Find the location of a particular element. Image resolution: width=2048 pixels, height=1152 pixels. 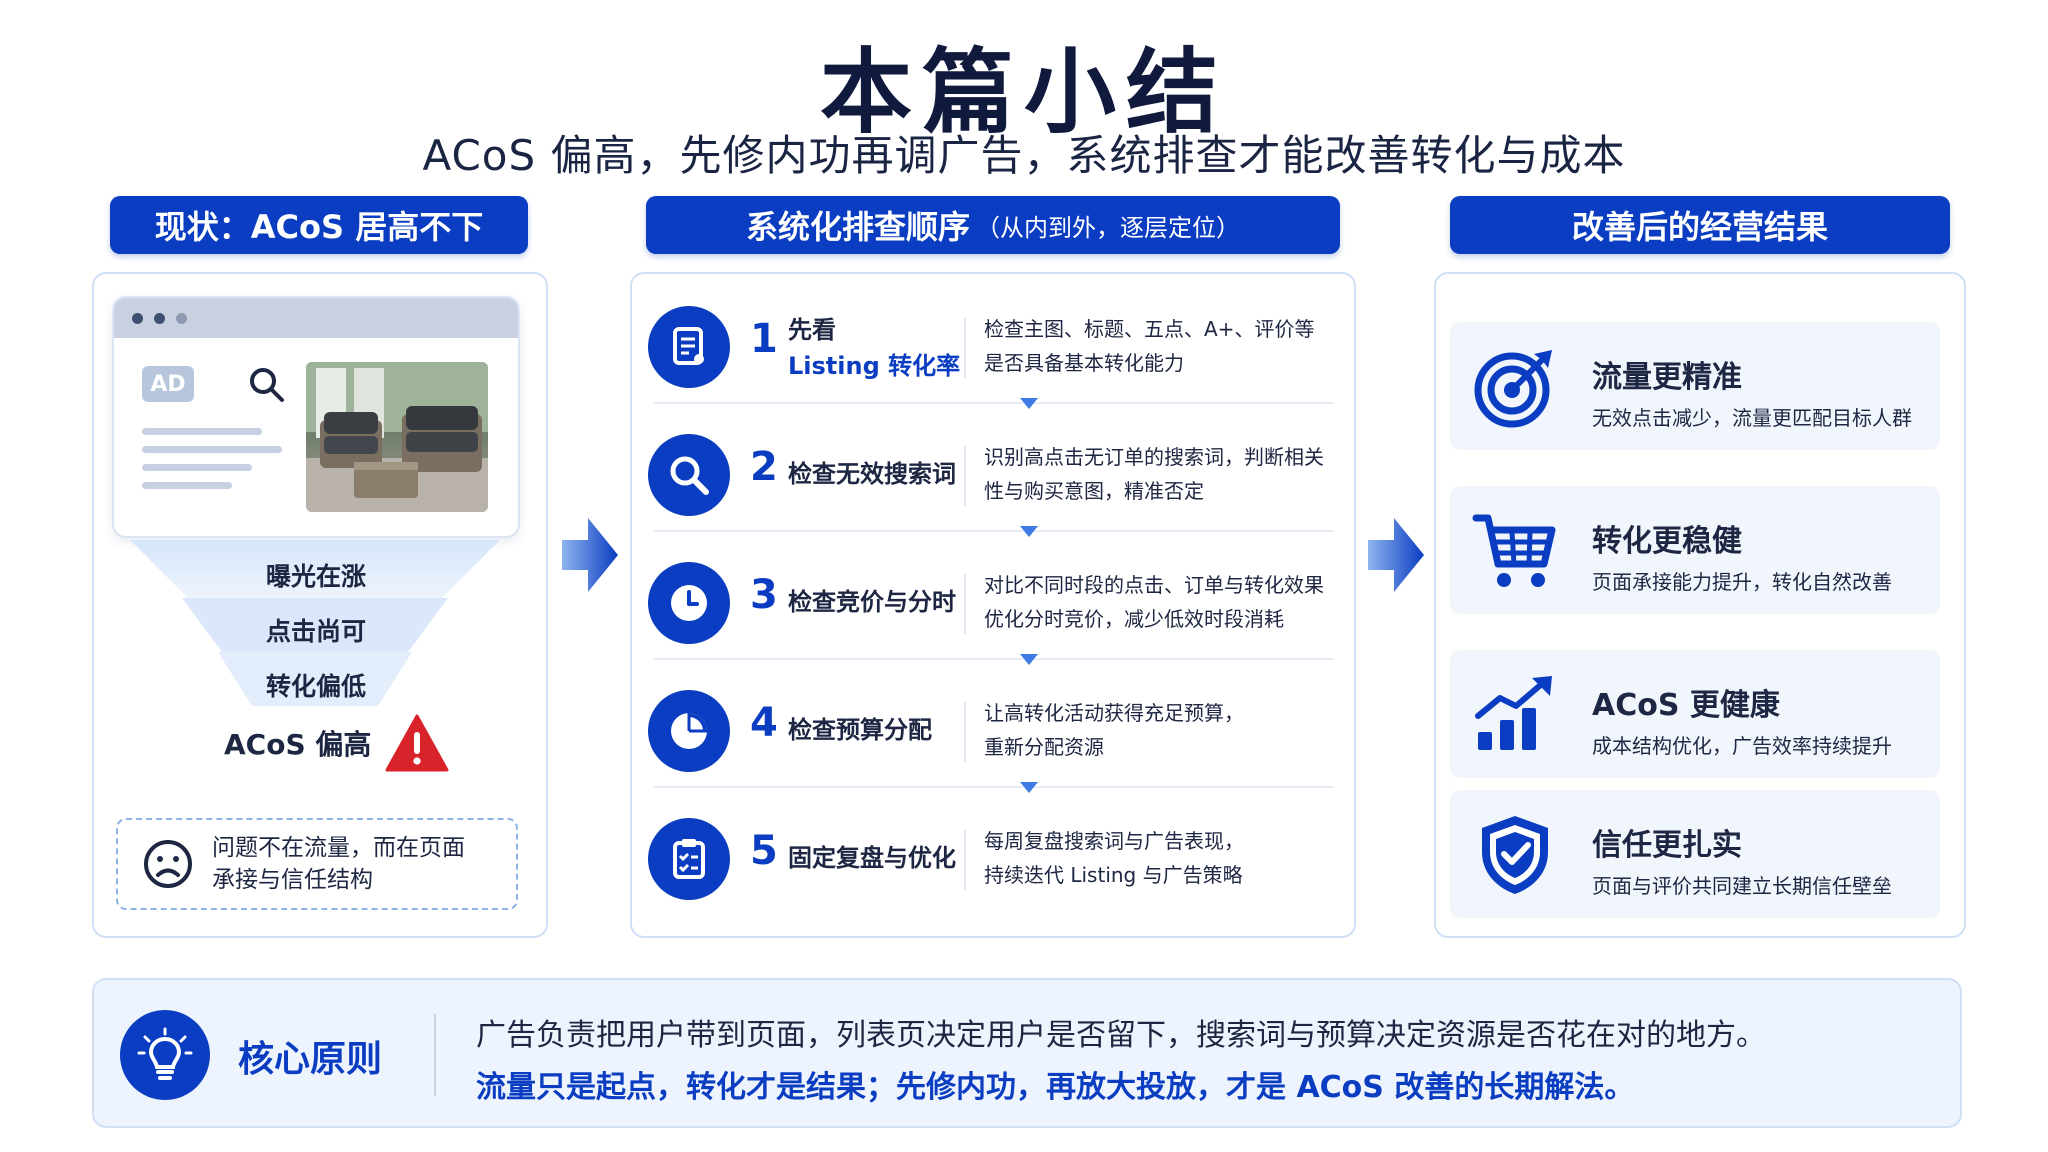

result-card: ACoS 更健康 成本结构优化，广告效率持续提升 is located at coordinates (1695, 714).